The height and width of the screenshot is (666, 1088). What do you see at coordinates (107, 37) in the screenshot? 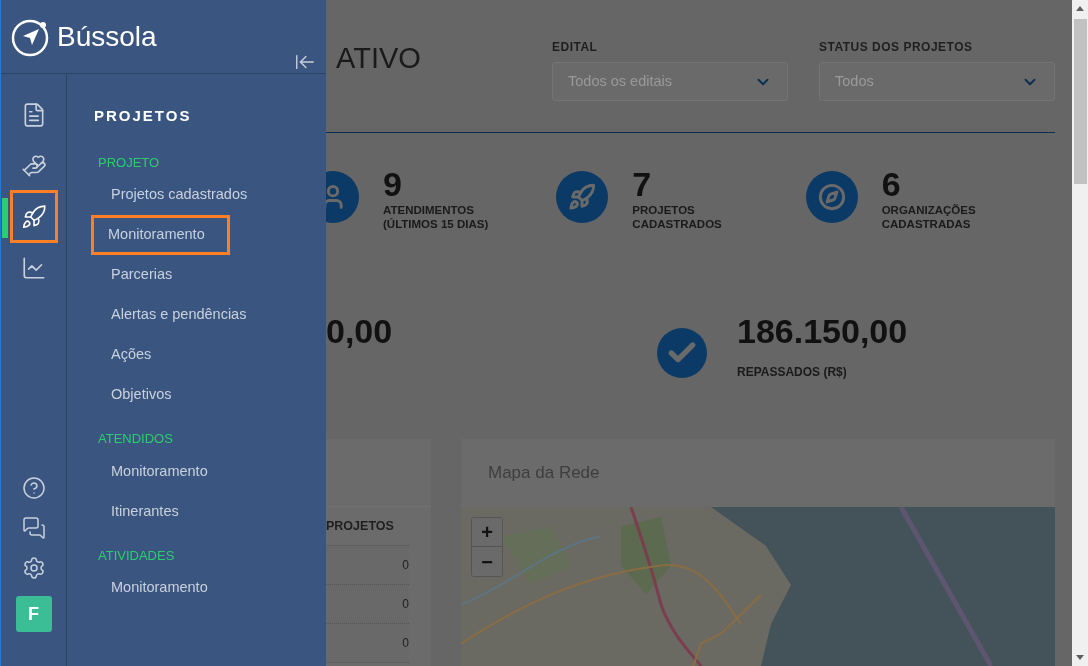
I see `brand-name: Bússola` at bounding box center [107, 37].